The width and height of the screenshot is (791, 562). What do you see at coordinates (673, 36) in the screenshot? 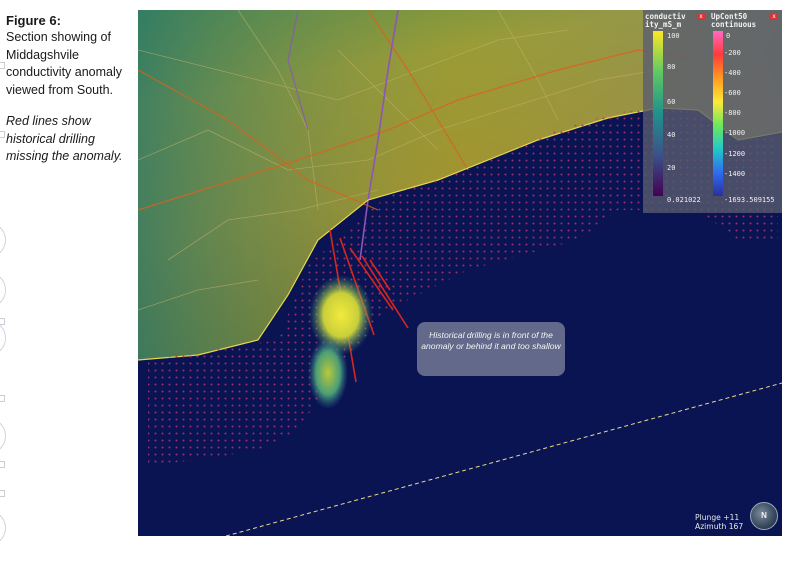
I see `legend-tick: 100` at bounding box center [673, 36].